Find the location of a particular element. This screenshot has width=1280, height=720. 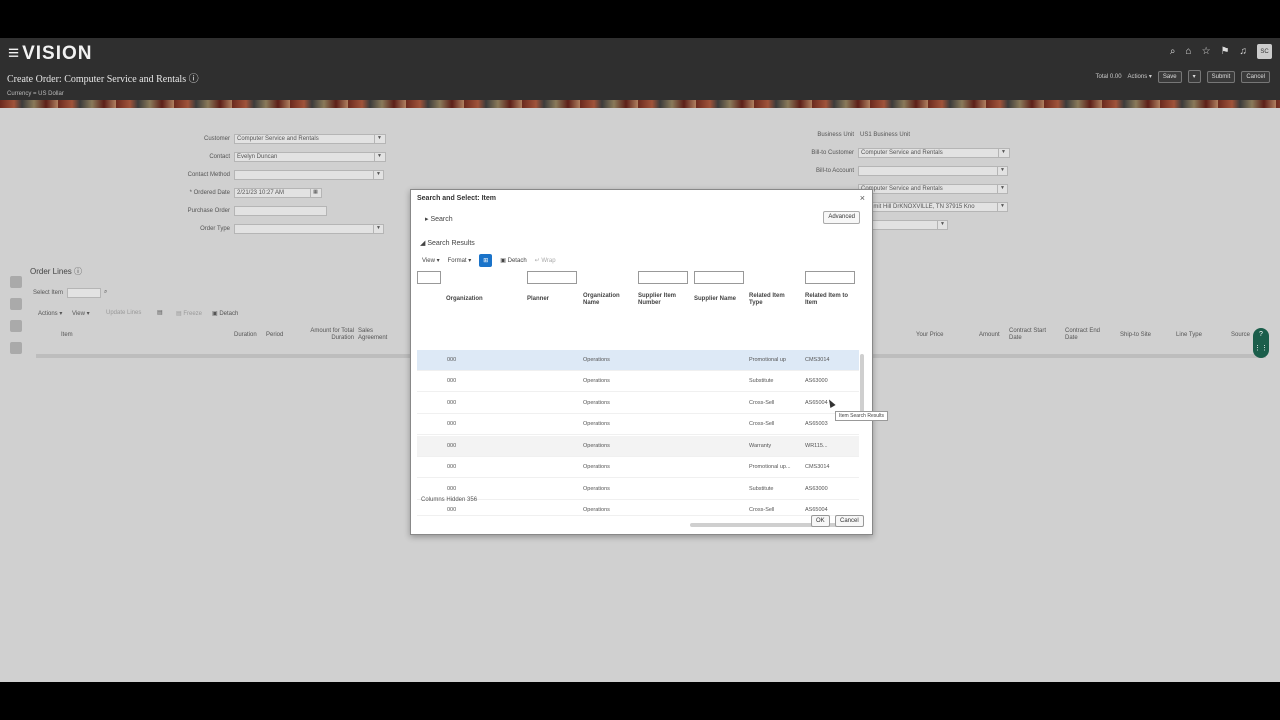

freeze-button: ▤ Freeze is located at coordinates (189, 313).